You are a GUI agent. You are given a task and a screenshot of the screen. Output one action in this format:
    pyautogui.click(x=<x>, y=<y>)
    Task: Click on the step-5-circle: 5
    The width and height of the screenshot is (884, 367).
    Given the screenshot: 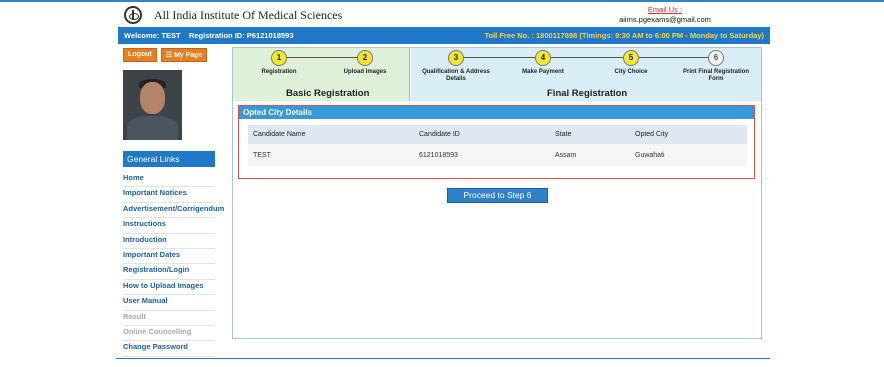 What is the action you would take?
    pyautogui.click(x=631, y=58)
    